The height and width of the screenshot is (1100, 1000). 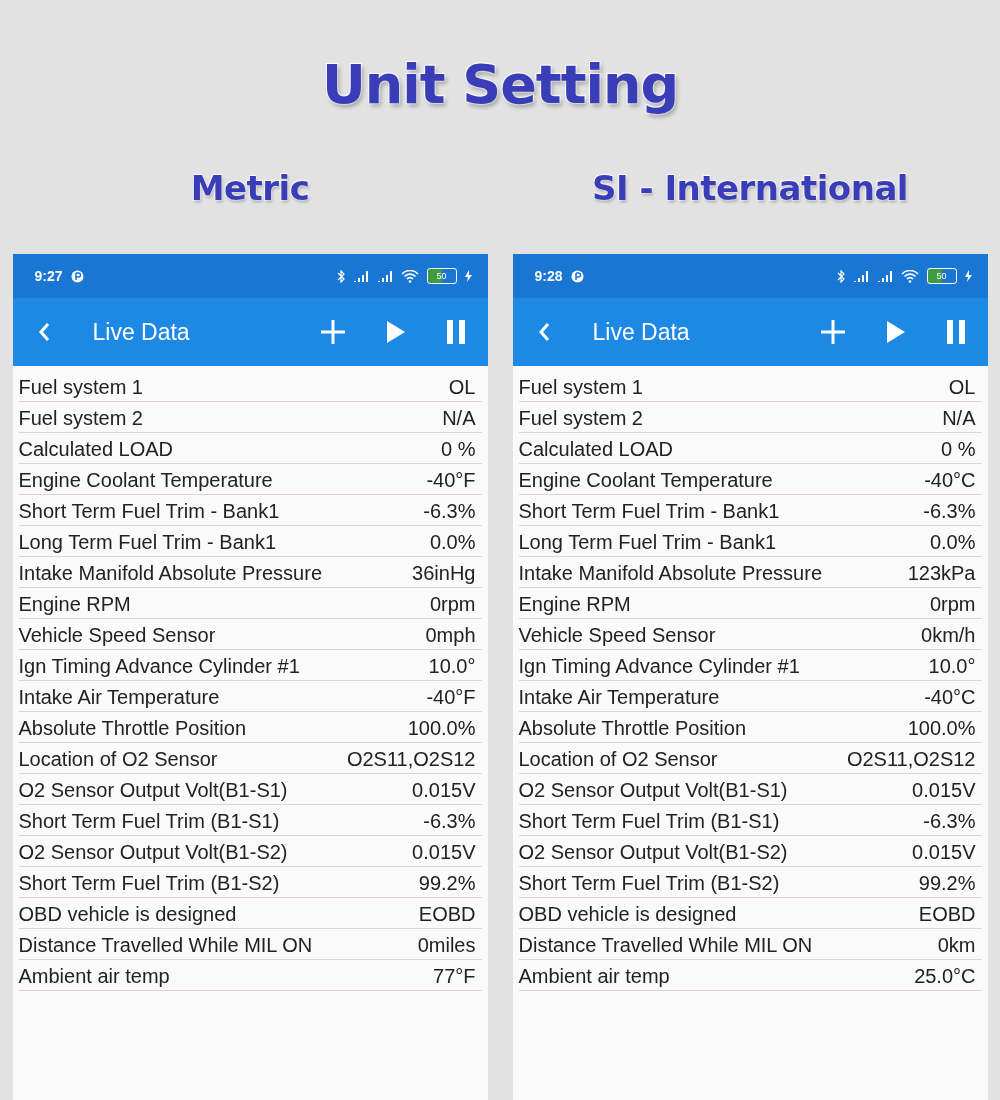 What do you see at coordinates (548, 276) in the screenshot?
I see `status-time: 9:28` at bounding box center [548, 276].